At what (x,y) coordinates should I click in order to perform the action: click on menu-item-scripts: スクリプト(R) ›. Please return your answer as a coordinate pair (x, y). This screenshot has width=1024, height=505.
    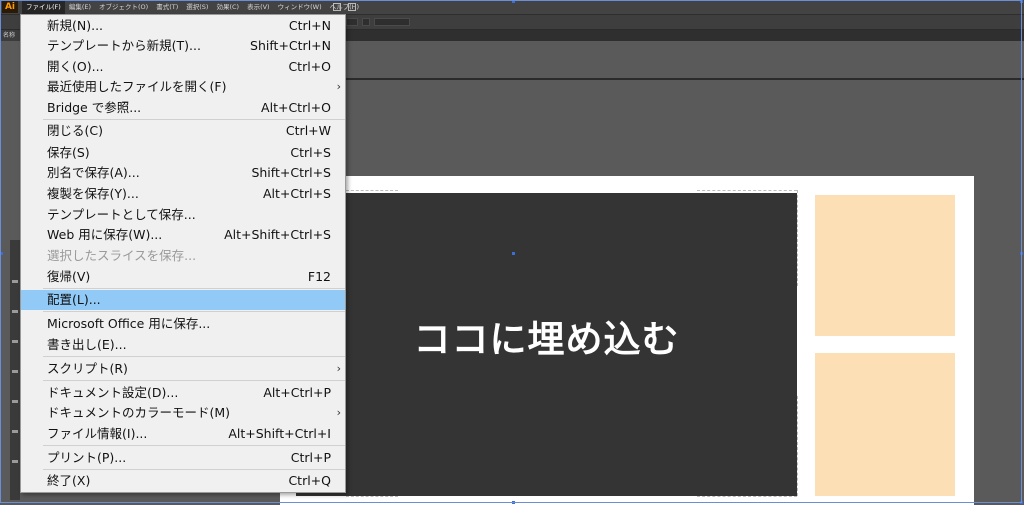
    Looking at the image, I should click on (183, 369).